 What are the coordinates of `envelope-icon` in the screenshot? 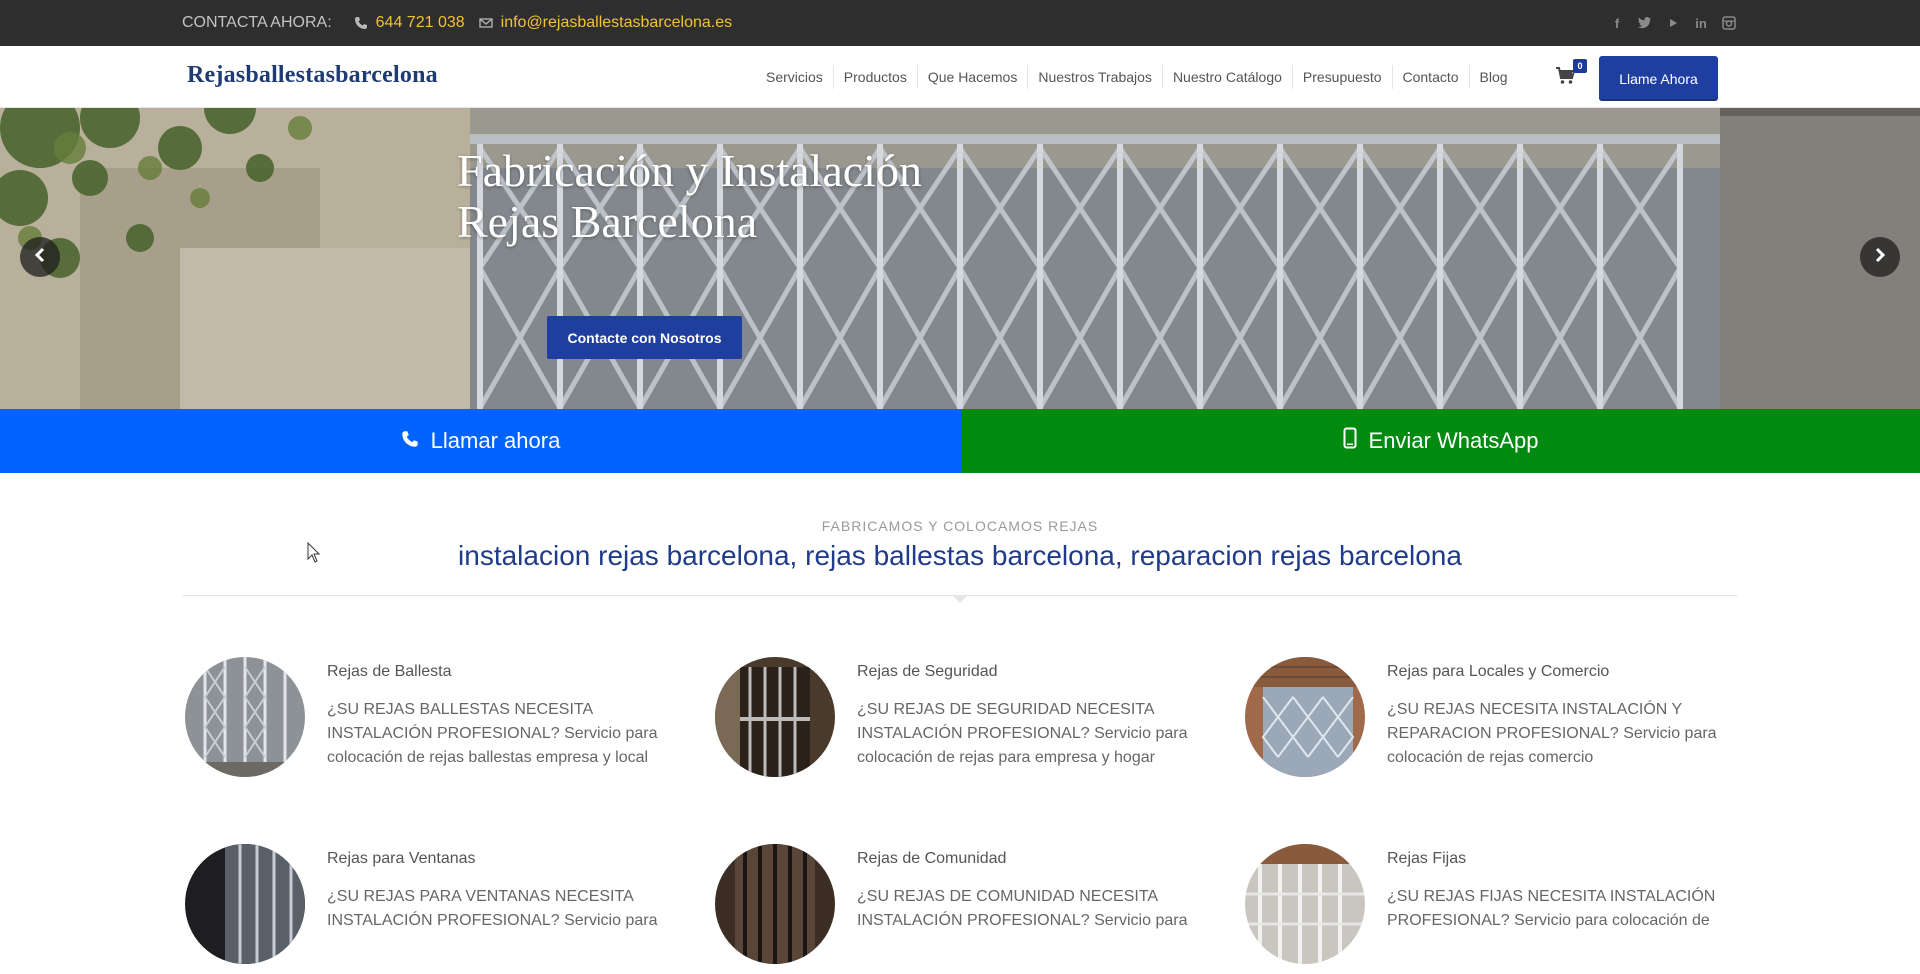 It's located at (485, 23).